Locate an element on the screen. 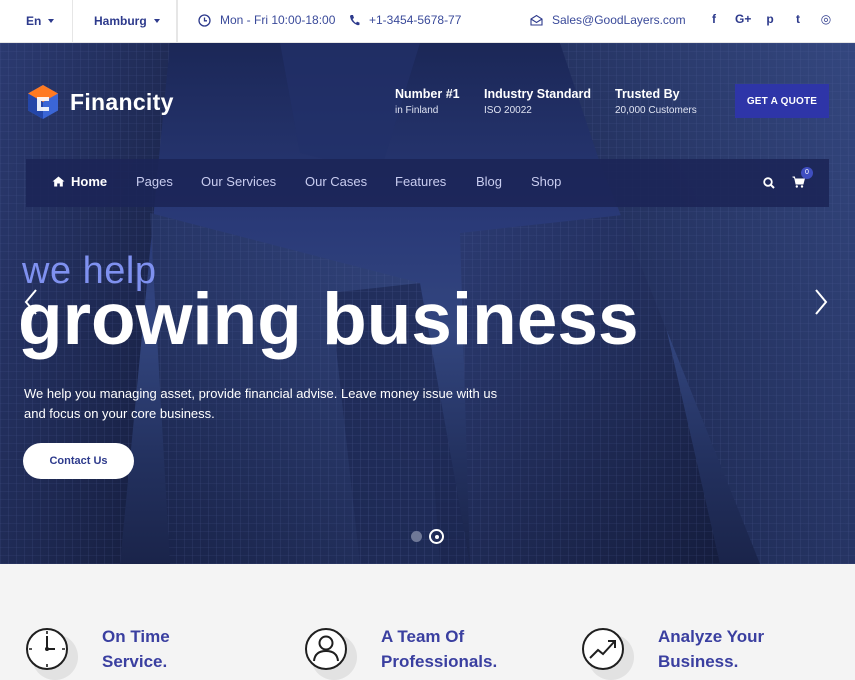  envelope-icon is located at coordinates (536, 20).